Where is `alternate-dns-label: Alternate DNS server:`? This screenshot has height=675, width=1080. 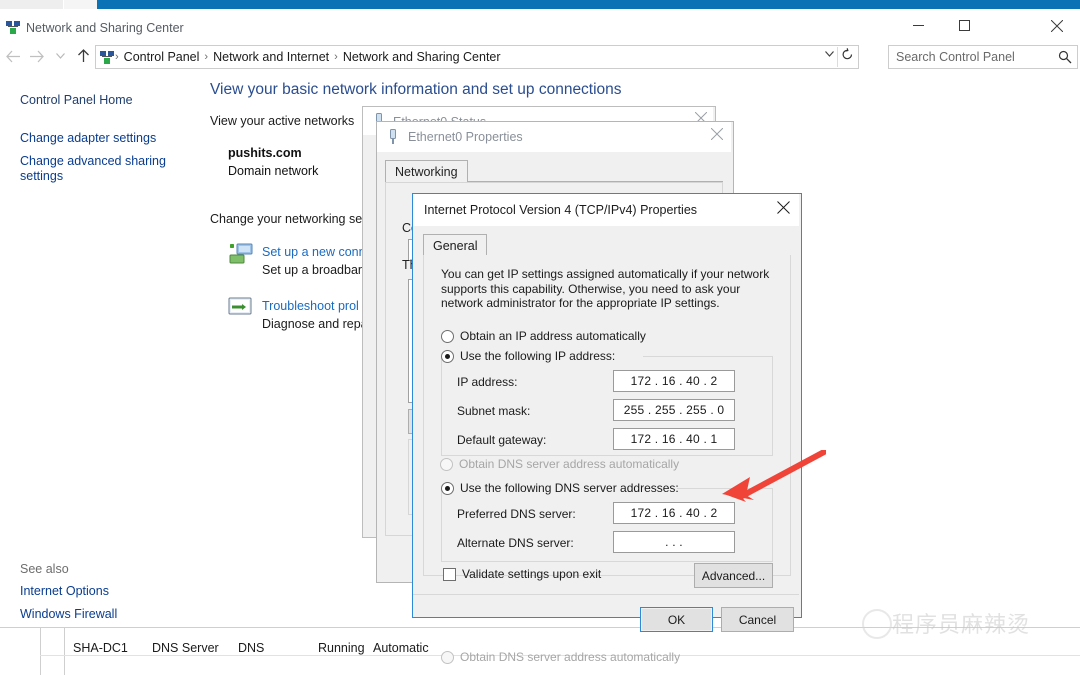
alternate-dns-label: Alternate DNS server: is located at coordinates (515, 543).